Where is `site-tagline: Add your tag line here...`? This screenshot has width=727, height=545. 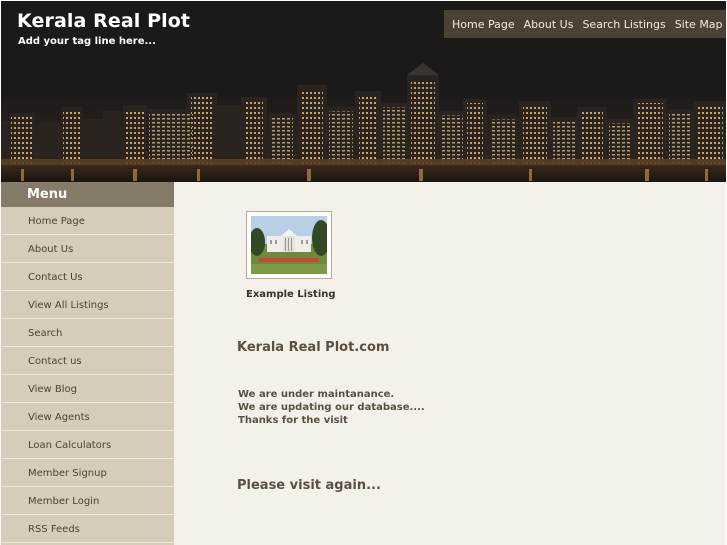
site-tagline: Add your tag line here... is located at coordinates (87, 41).